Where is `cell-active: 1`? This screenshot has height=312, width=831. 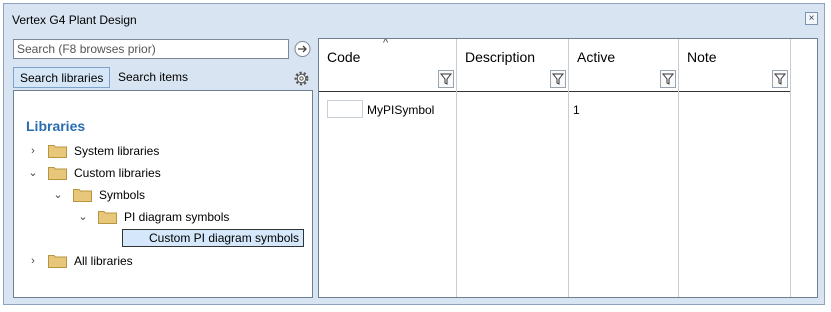 cell-active: 1 is located at coordinates (576, 110).